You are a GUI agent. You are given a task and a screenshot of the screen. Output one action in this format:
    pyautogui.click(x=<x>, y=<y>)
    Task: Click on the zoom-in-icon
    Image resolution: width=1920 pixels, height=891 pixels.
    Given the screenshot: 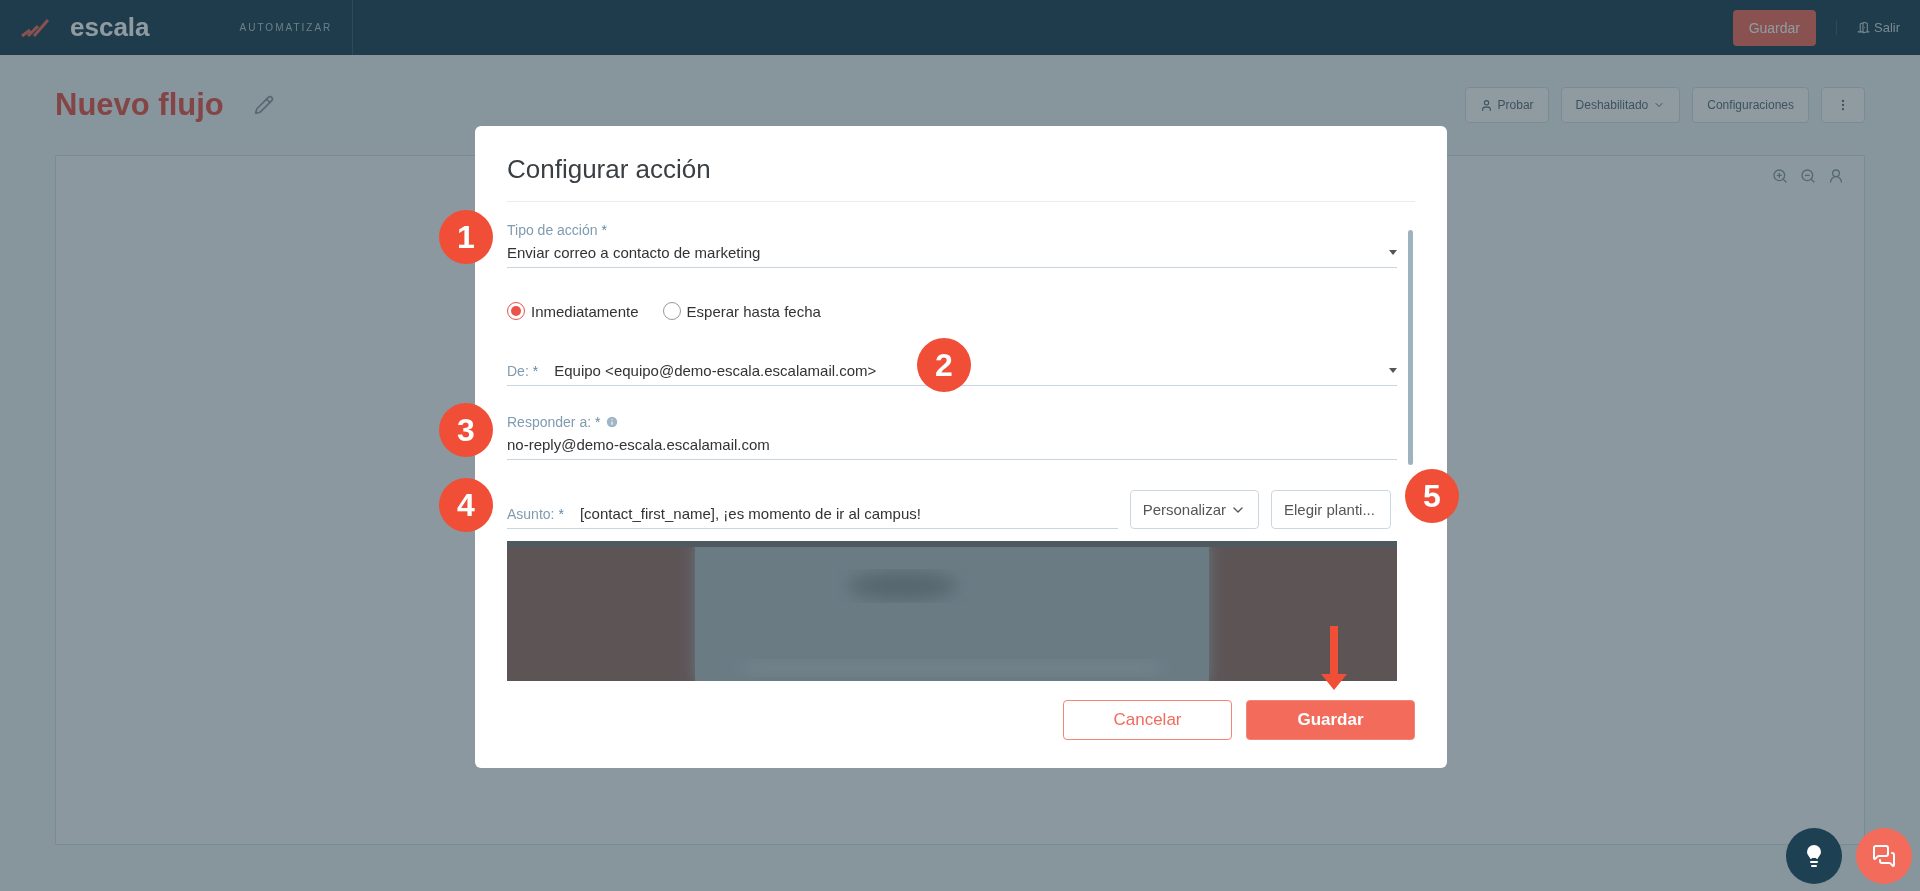 What is the action you would take?
    pyautogui.click(x=1780, y=176)
    